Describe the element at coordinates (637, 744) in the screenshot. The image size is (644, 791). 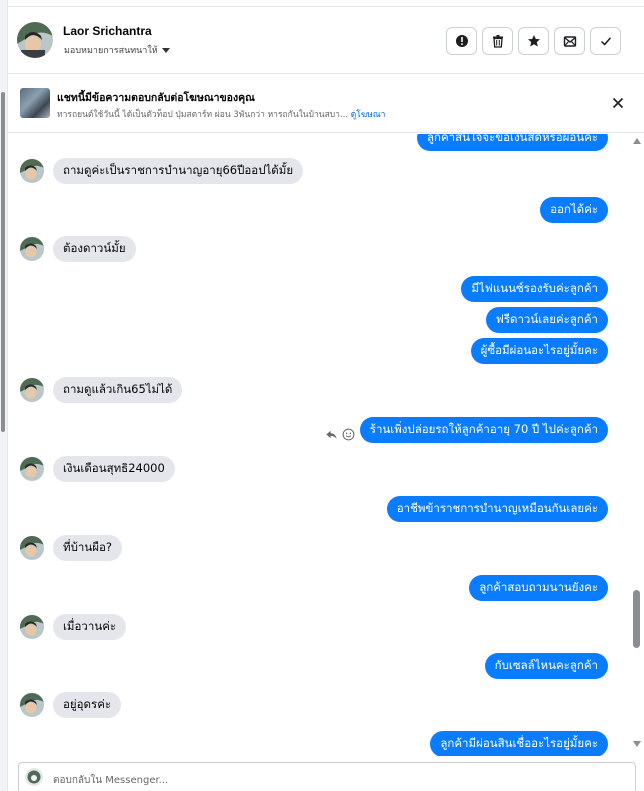
I see `scroll-down-arrow-icon` at that location.